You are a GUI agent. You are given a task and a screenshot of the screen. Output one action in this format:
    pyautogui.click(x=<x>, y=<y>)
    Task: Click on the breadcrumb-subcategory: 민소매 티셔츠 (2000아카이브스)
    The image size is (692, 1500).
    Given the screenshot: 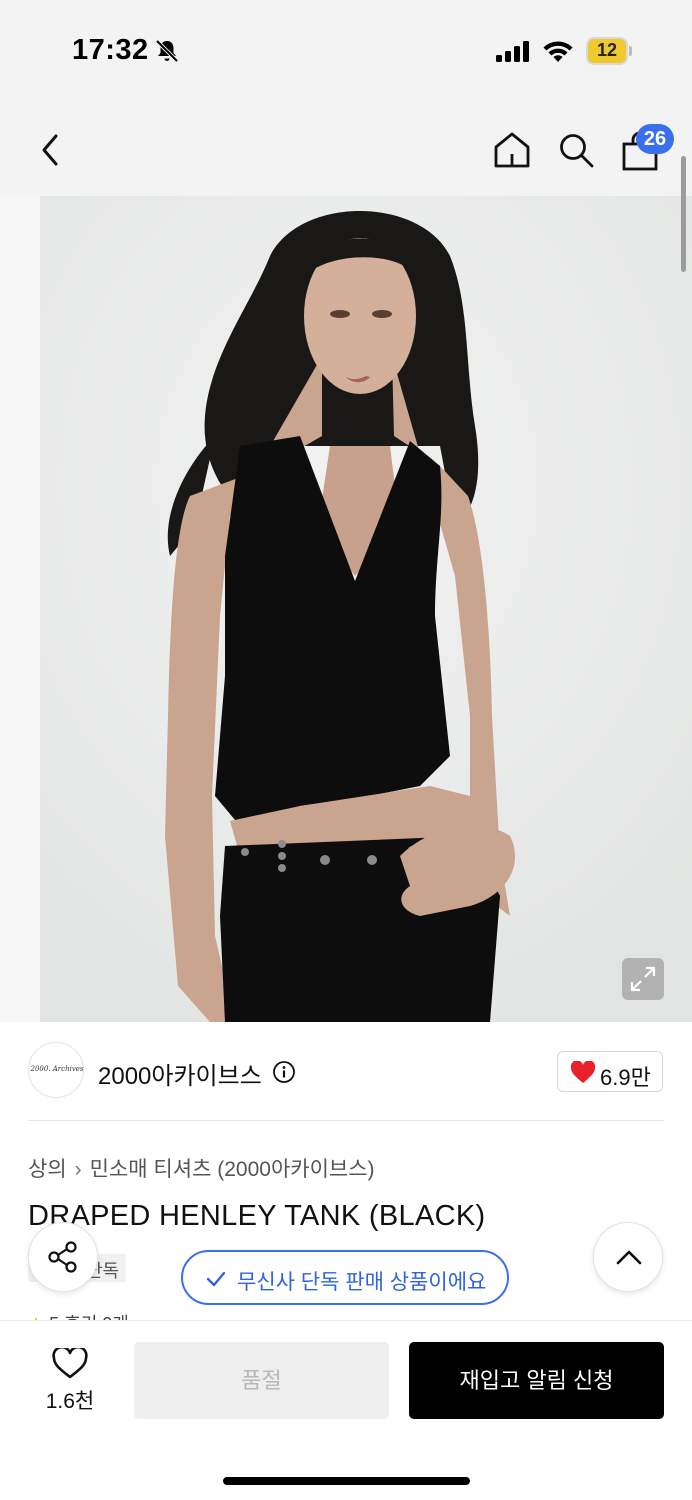 What is the action you would take?
    pyautogui.click(x=232, y=1169)
    